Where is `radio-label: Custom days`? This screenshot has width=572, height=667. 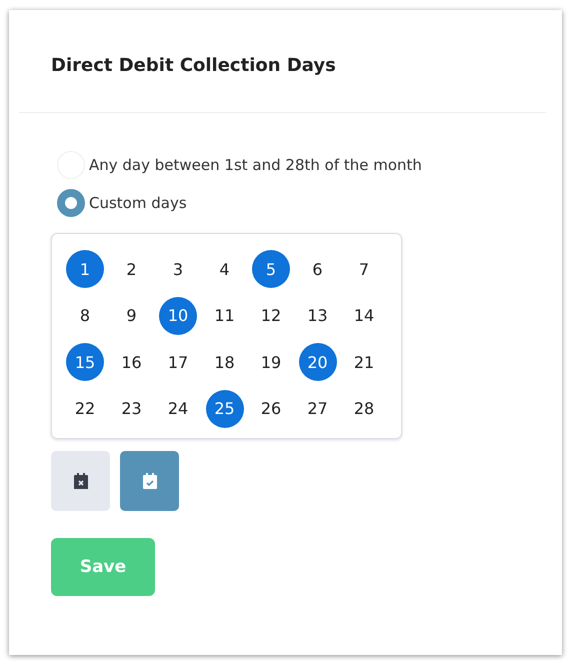 radio-label: Custom days is located at coordinates (138, 203).